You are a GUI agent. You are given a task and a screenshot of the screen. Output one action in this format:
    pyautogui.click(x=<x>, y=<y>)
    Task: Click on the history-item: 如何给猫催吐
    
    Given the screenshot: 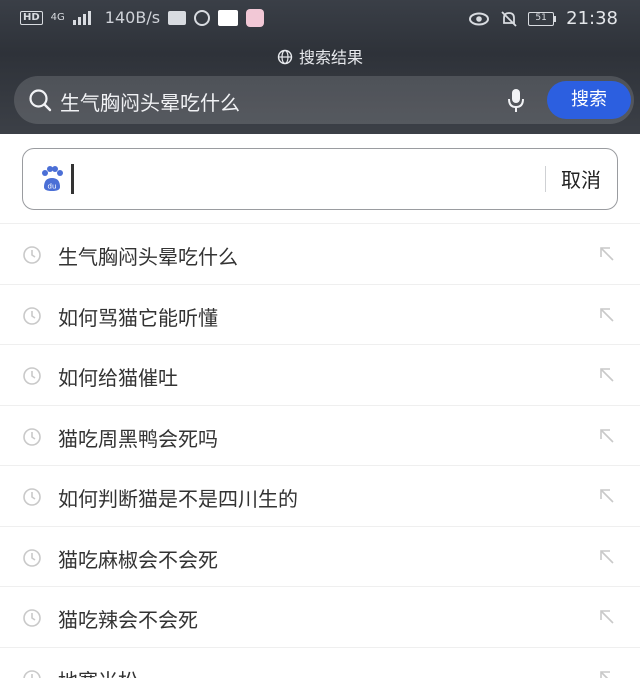 What is the action you would take?
    pyautogui.click(x=320, y=374)
    